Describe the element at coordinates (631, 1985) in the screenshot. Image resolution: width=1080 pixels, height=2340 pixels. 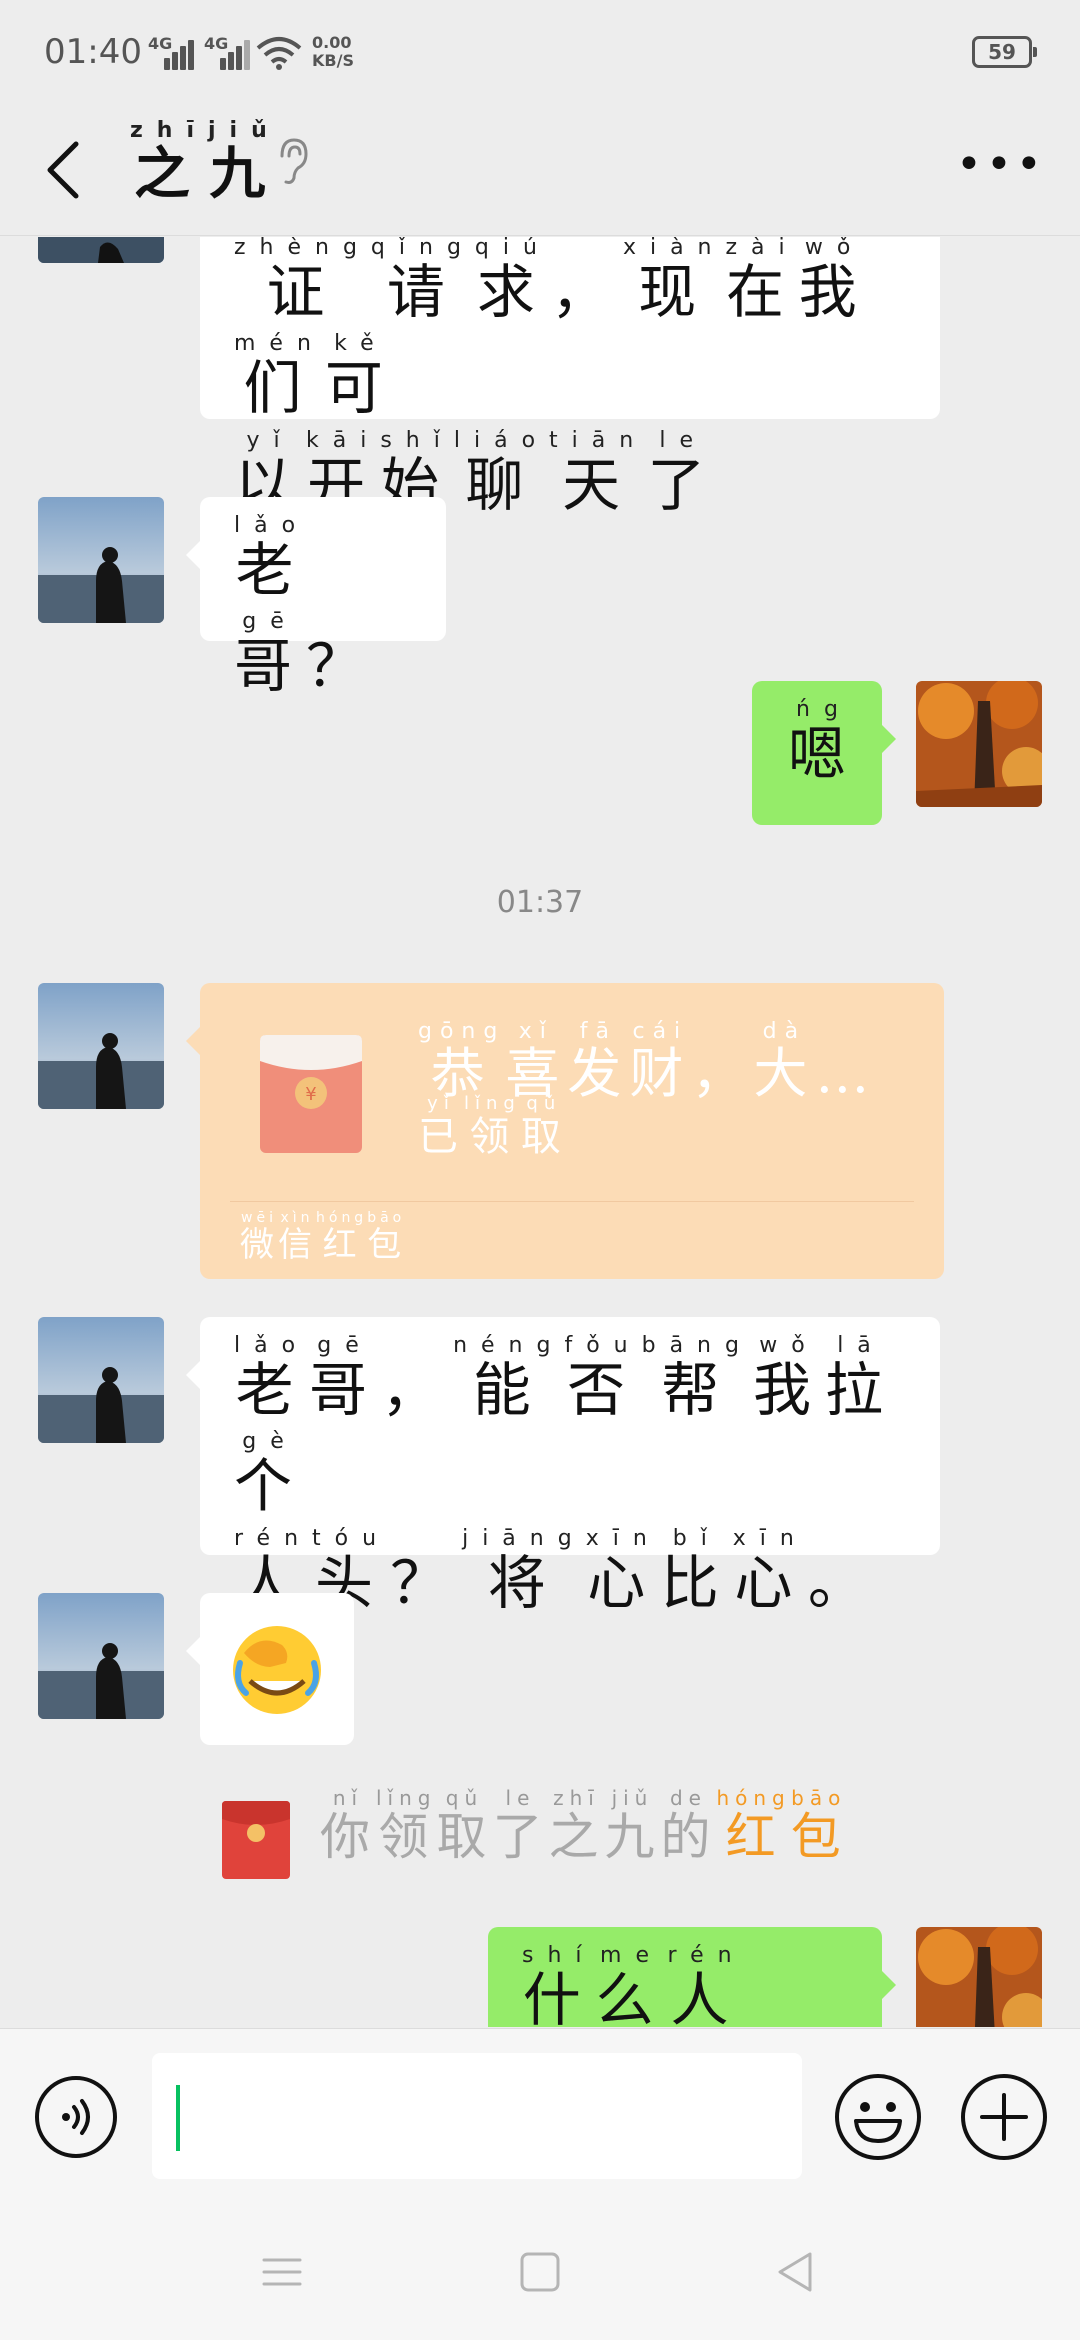
I see `hanzi-char: 么me` at that location.